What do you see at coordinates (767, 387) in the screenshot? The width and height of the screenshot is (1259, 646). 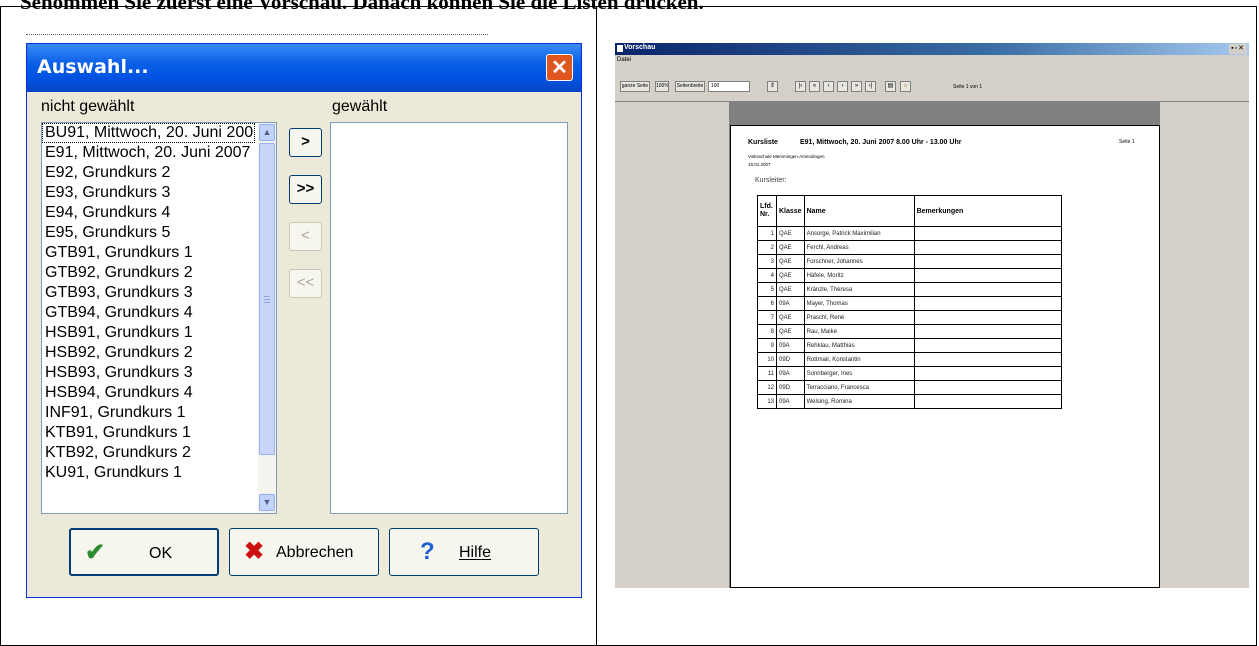 I see `table-cell: 12` at bounding box center [767, 387].